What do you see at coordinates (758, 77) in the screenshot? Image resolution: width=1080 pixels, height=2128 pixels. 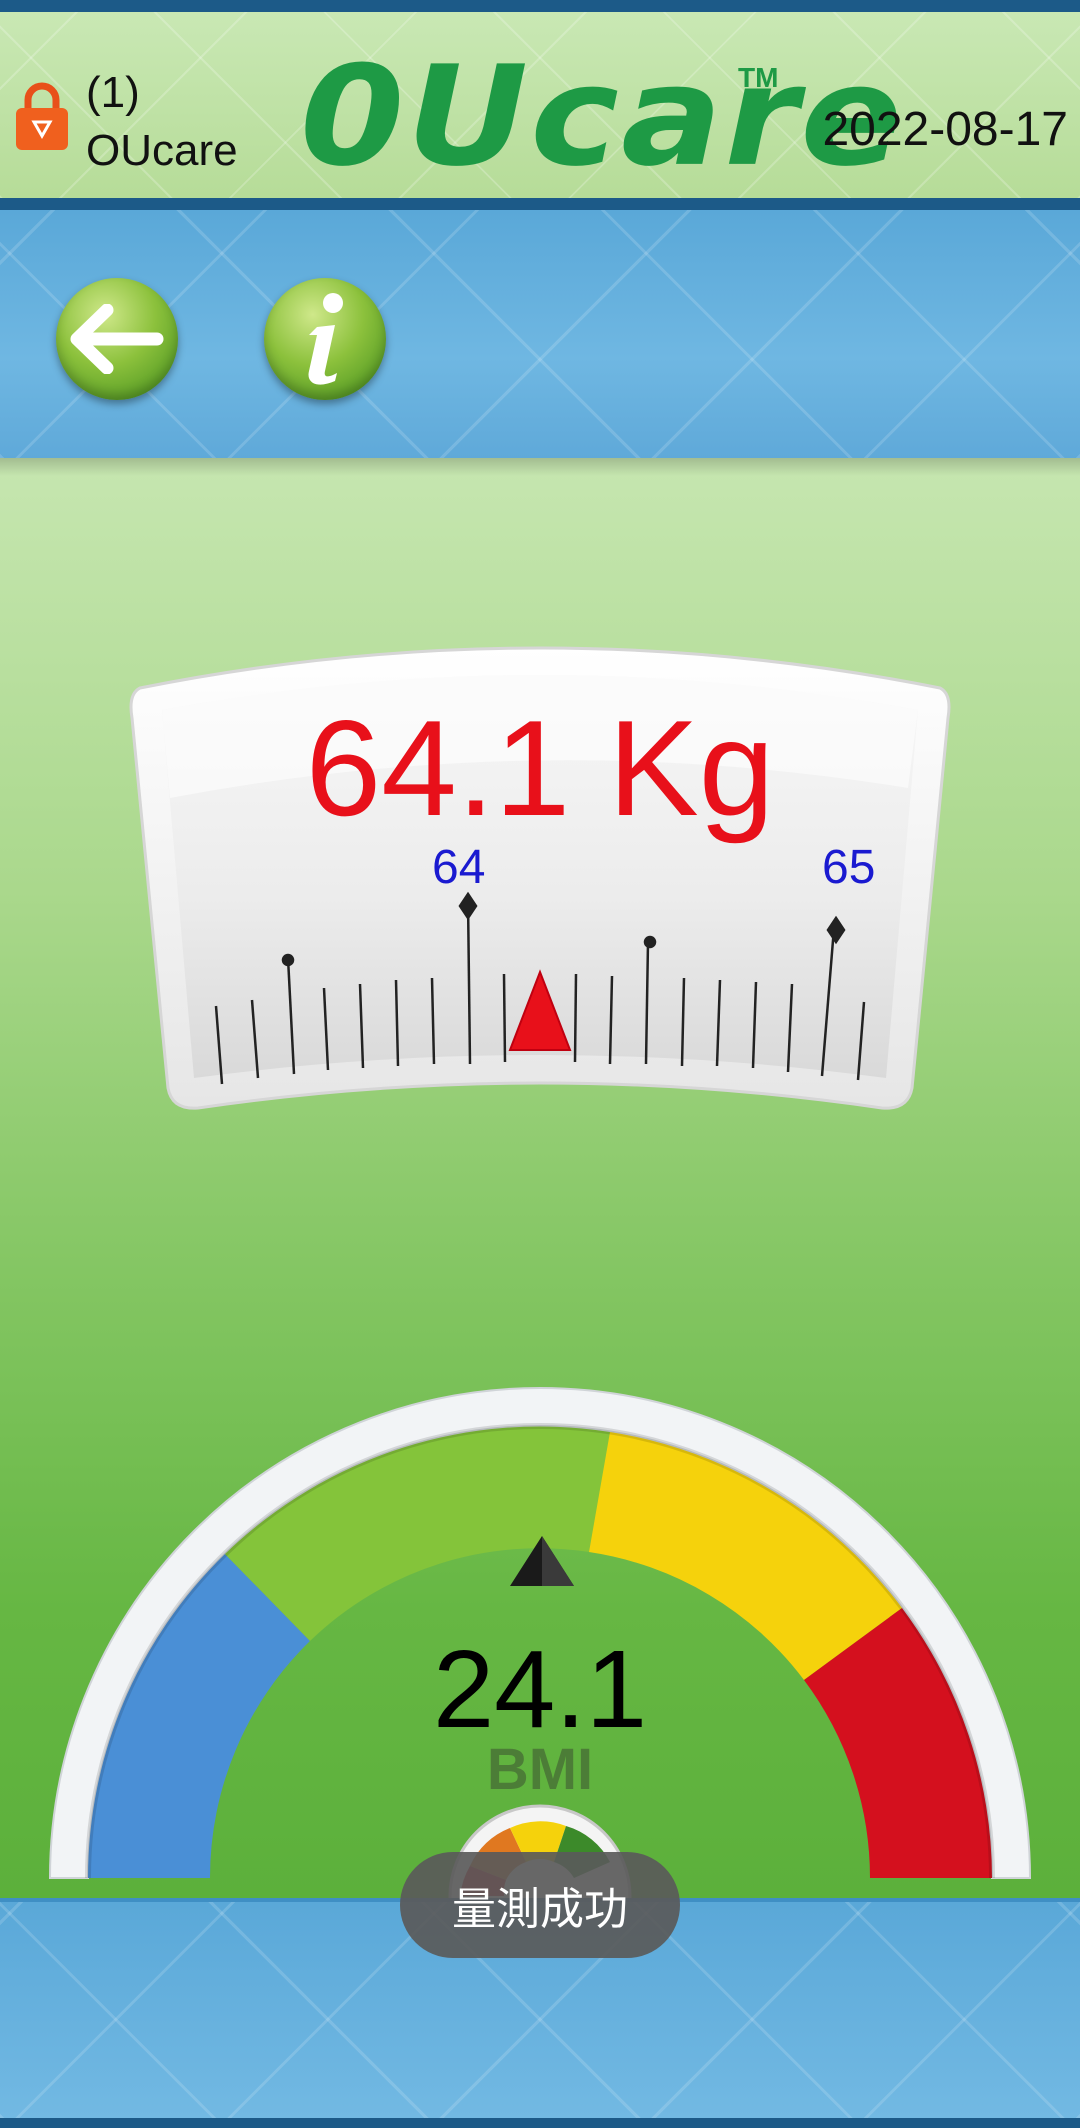 I see `trademark-mark: TM` at bounding box center [758, 77].